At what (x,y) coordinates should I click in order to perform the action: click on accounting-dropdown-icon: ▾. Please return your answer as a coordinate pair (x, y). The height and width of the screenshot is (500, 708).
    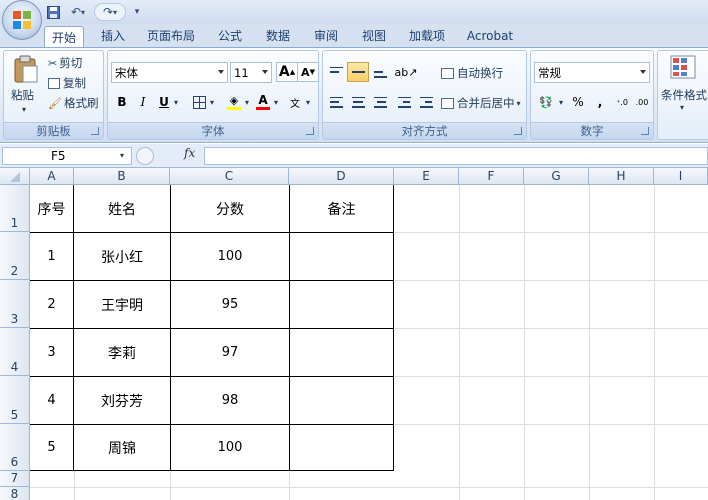
    Looking at the image, I should click on (561, 102).